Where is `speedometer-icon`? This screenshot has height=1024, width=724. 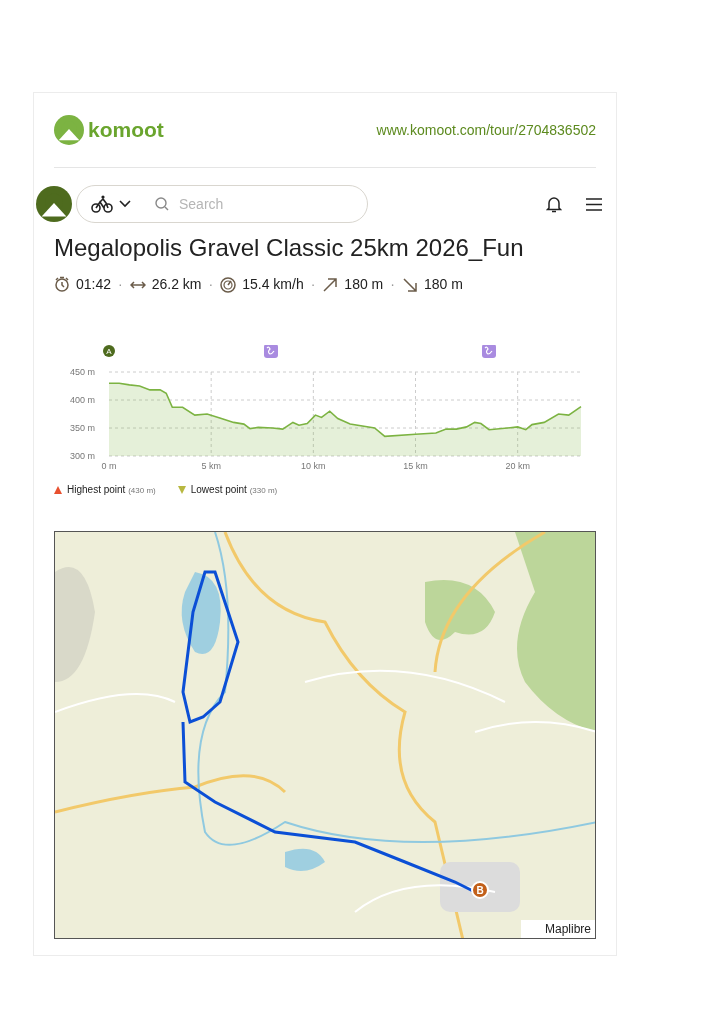
speedometer-icon is located at coordinates (228, 284).